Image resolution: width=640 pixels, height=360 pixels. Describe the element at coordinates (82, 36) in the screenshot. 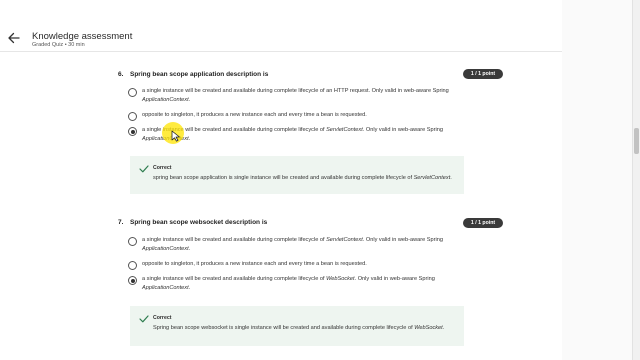

I see `page-title: Knowledge assessment` at that location.